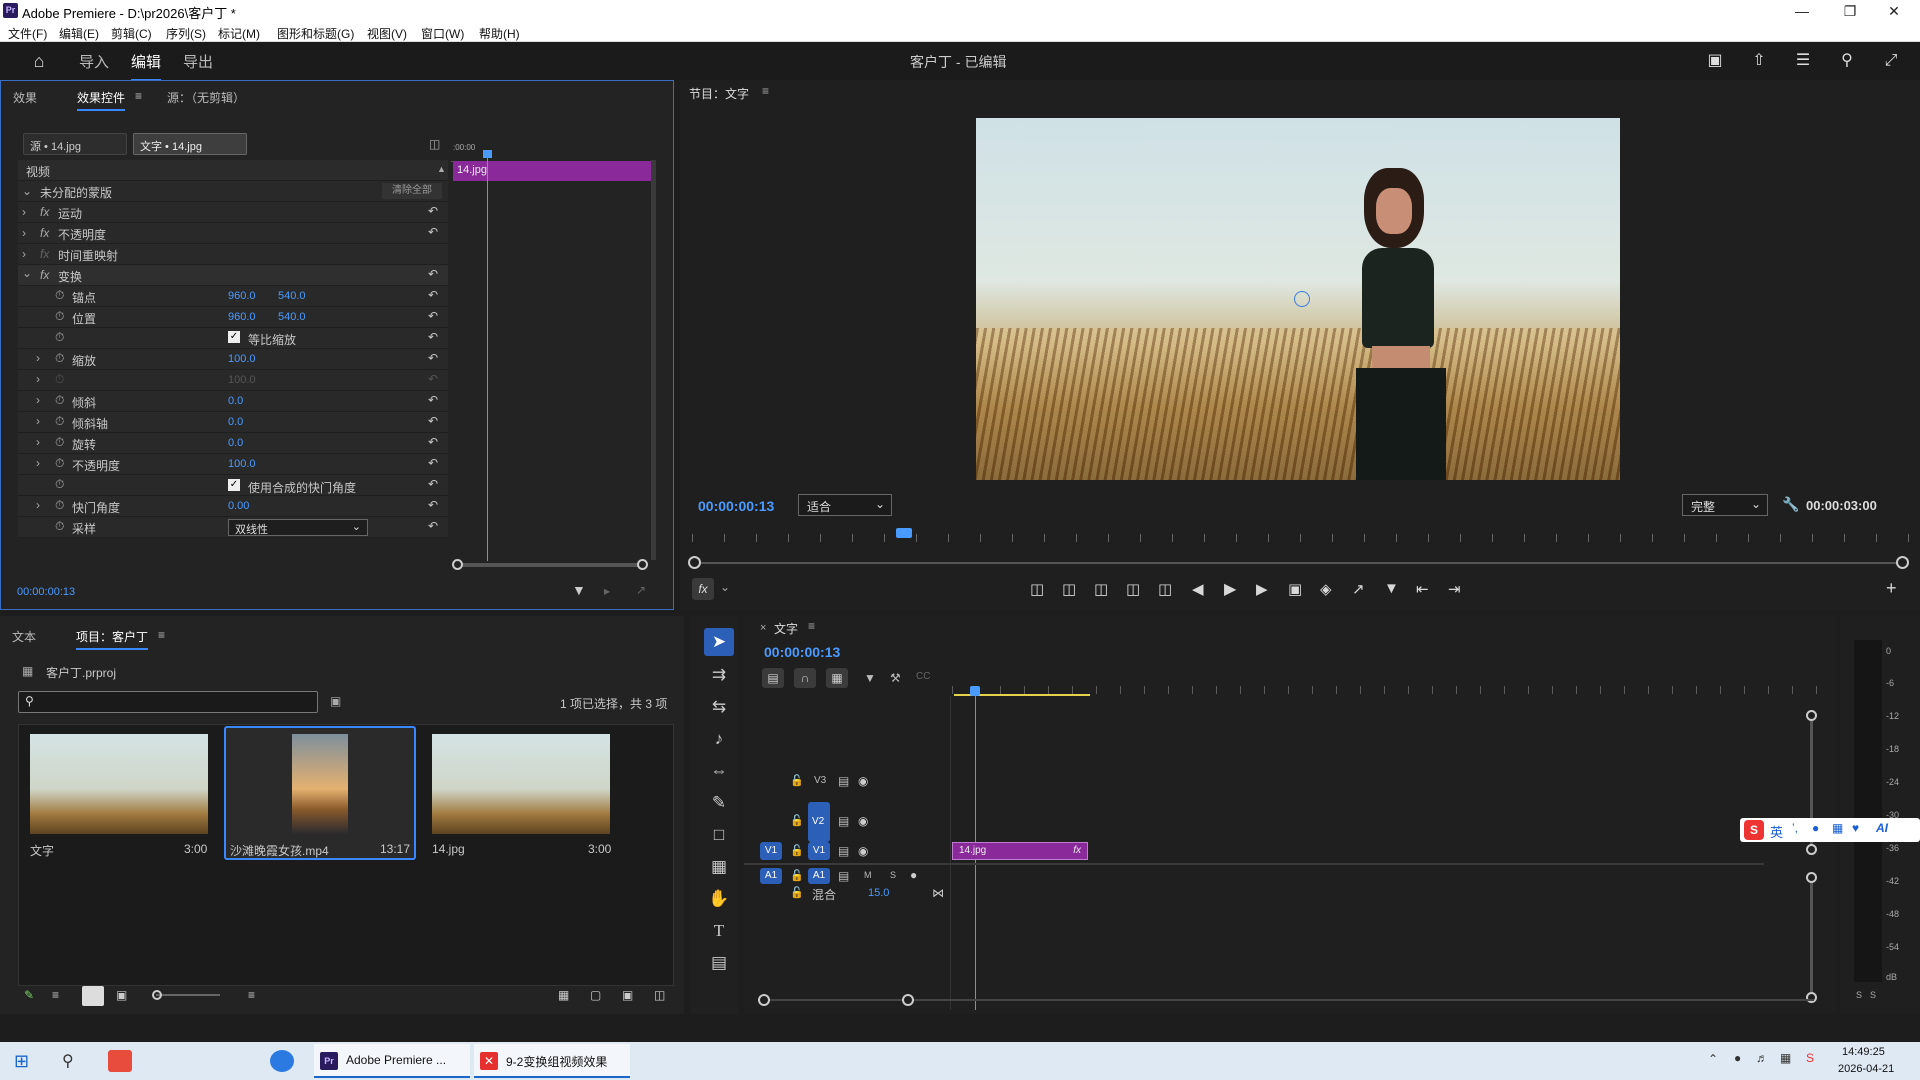 Image resolution: width=1920 pixels, height=1080 pixels. What do you see at coordinates (563, 995) in the screenshot?
I see `automate-icon: ▦` at bounding box center [563, 995].